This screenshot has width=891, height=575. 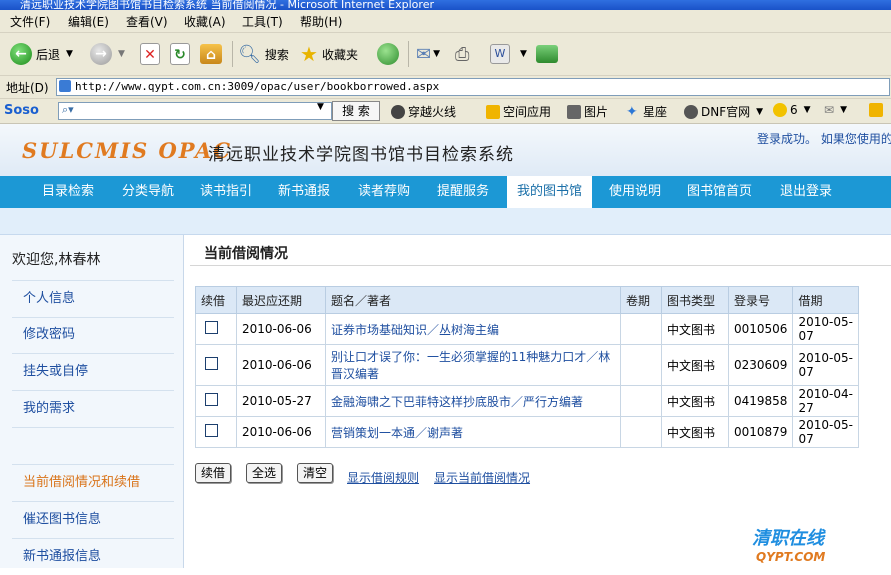 I want to click on edit-button: W ▼, so click(x=508, y=54).